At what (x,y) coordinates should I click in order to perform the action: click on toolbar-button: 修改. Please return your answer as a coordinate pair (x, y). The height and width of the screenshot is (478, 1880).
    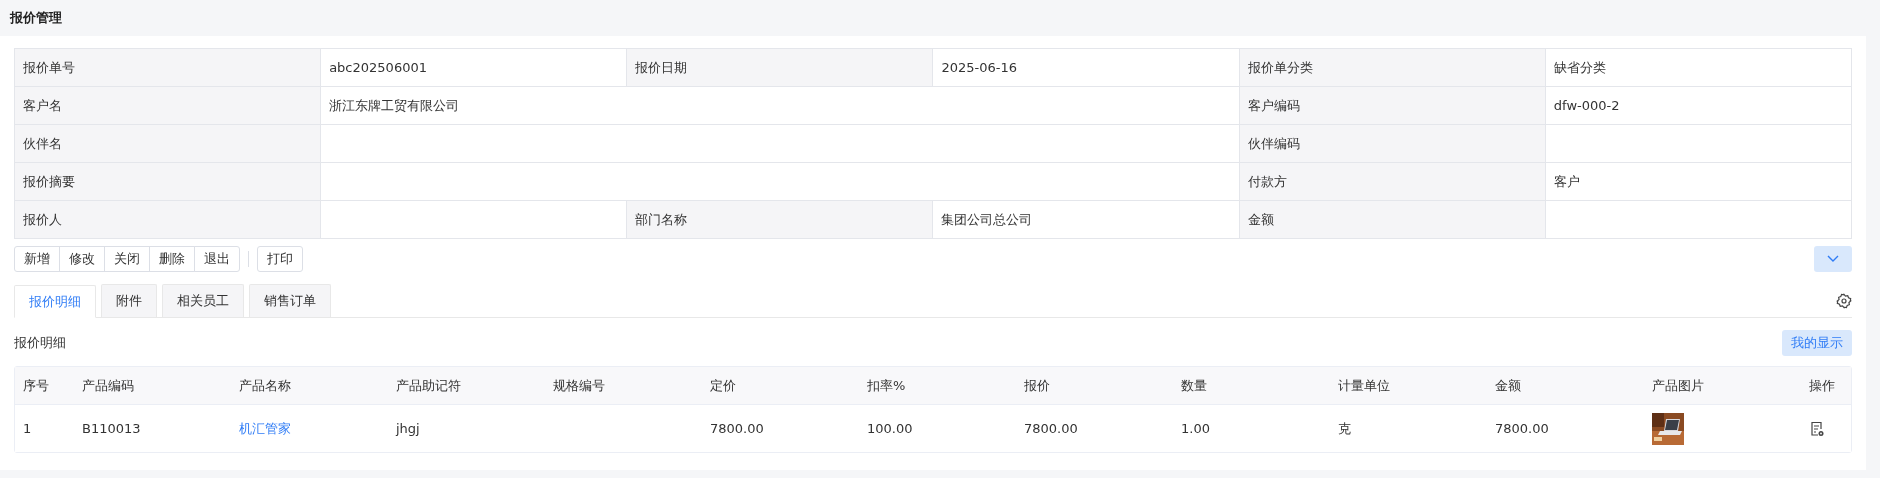
    Looking at the image, I should click on (82, 259).